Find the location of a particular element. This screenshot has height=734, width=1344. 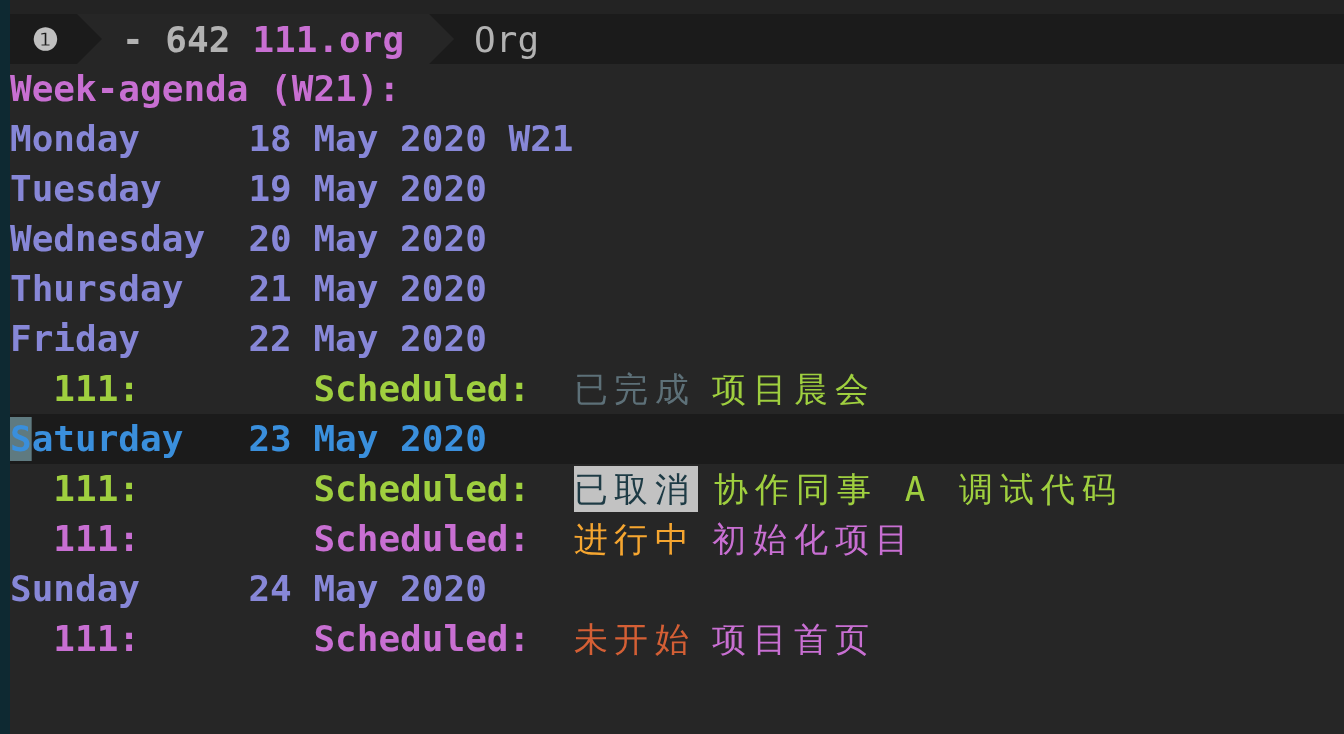

todo-state: 已完成 is located at coordinates (634, 389).